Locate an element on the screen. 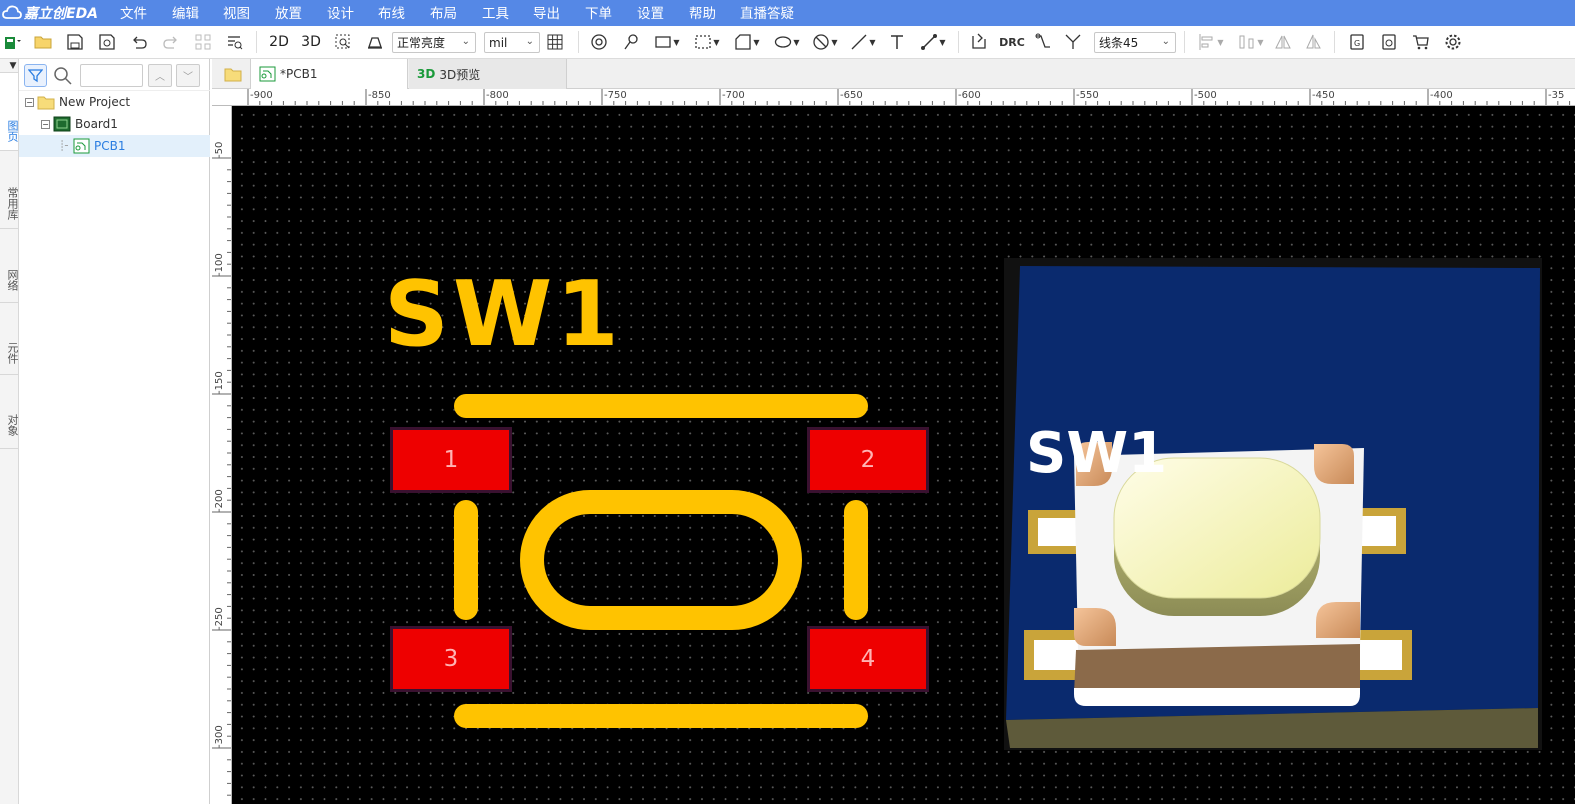 This screenshot has height=804, width=1575. via-tool-button is located at coordinates (599, 42).